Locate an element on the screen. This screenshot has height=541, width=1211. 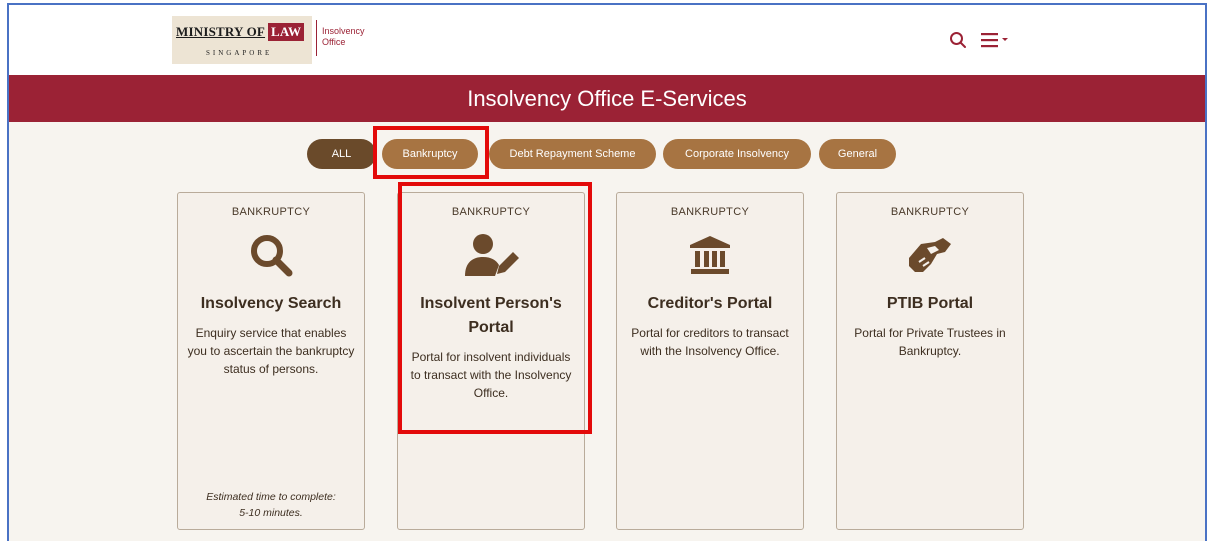
menu-icon is located at coordinates (996, 40).